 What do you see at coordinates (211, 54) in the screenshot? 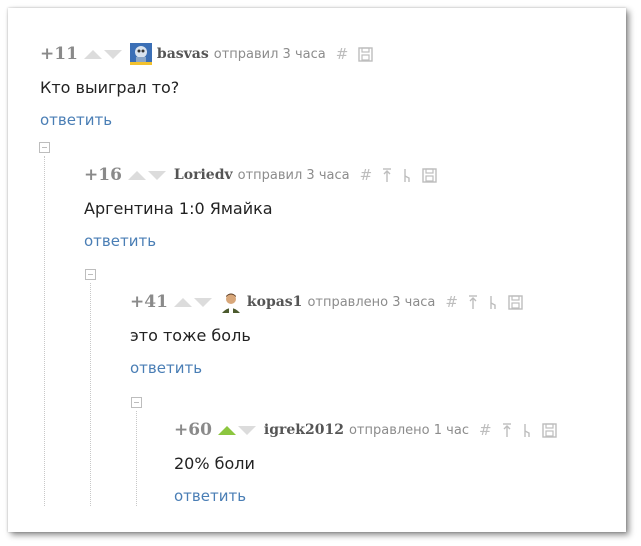
I see `comment-header: +11 basvas отправил 3 часа #` at bounding box center [211, 54].